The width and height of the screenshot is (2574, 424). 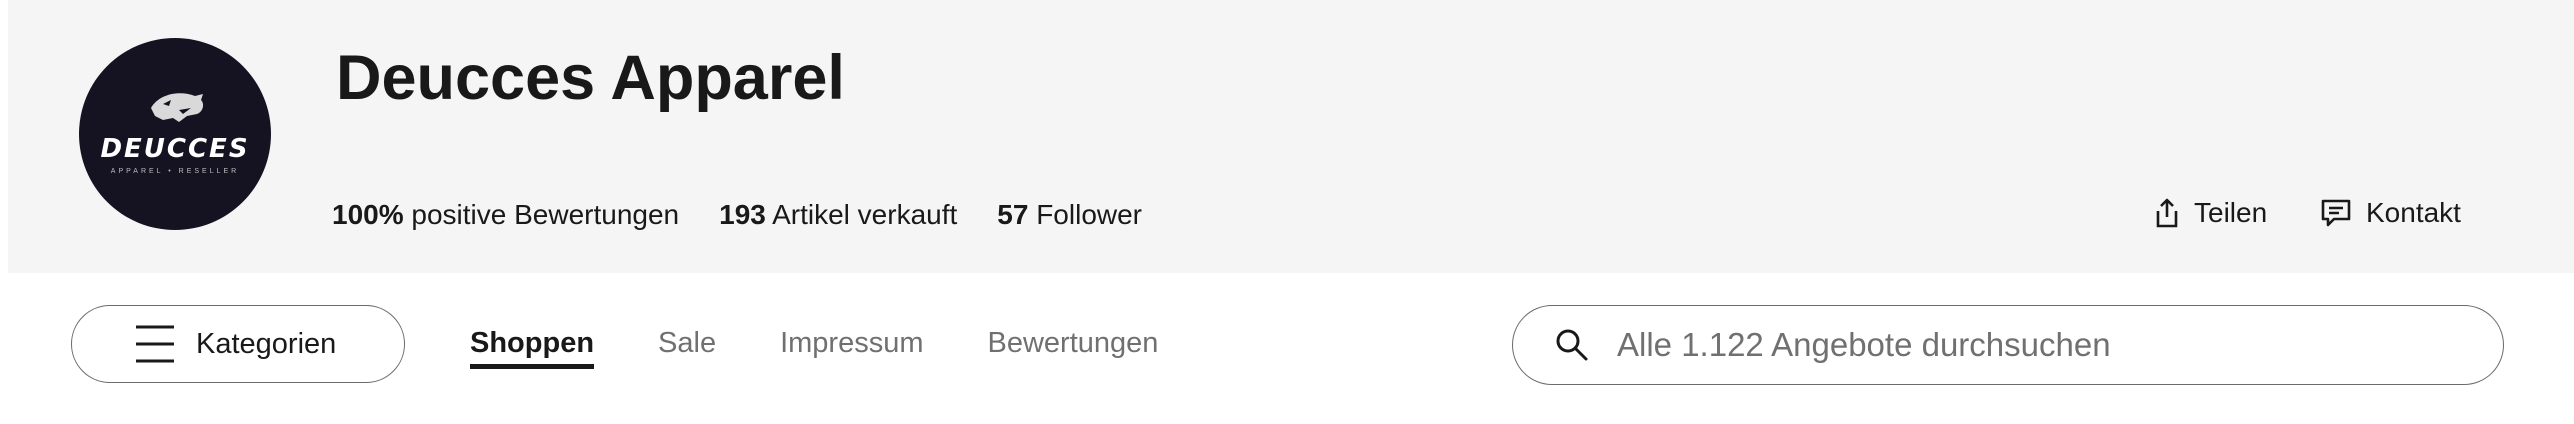 I want to click on share-icon, so click(x=2167, y=213).